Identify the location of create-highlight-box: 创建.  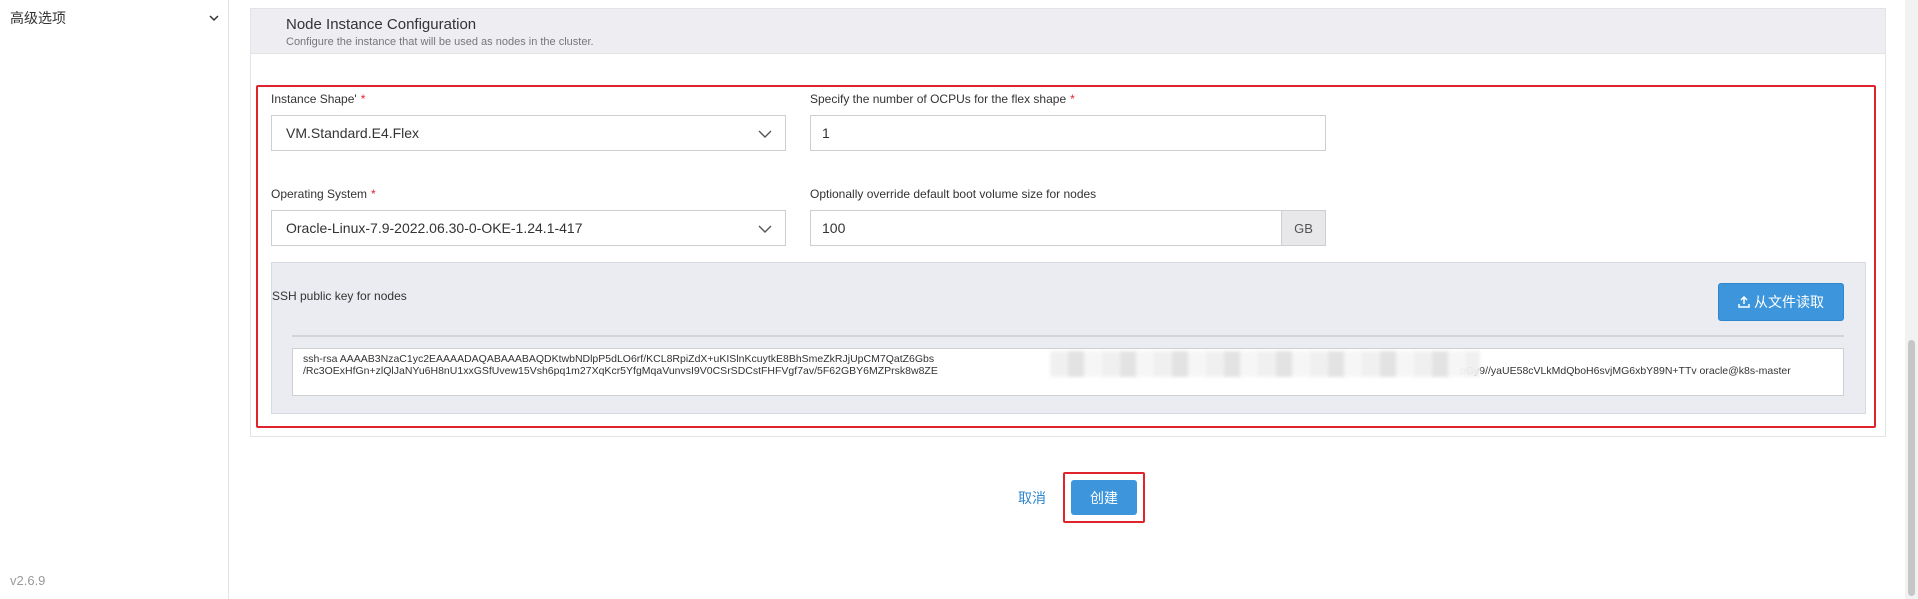
(1104, 497).